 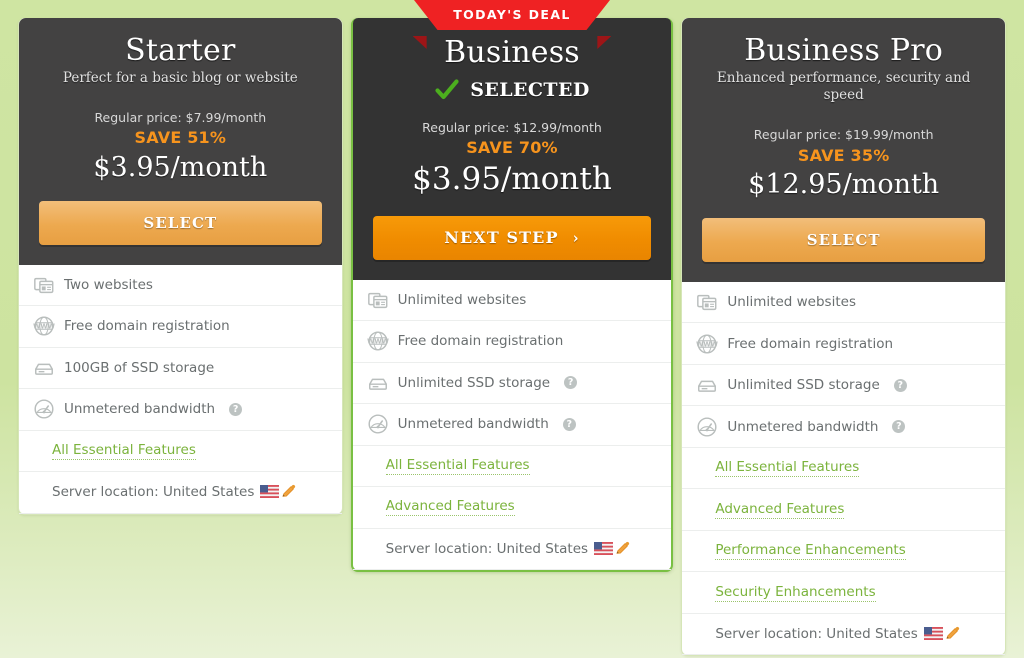 I want to click on feature-row-link: Performance Enhancements, so click(x=843, y=552).